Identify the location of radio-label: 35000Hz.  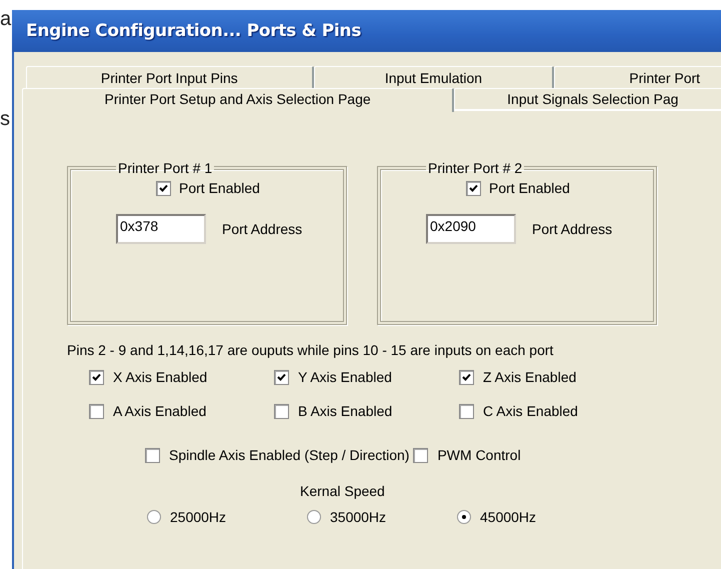
(358, 517).